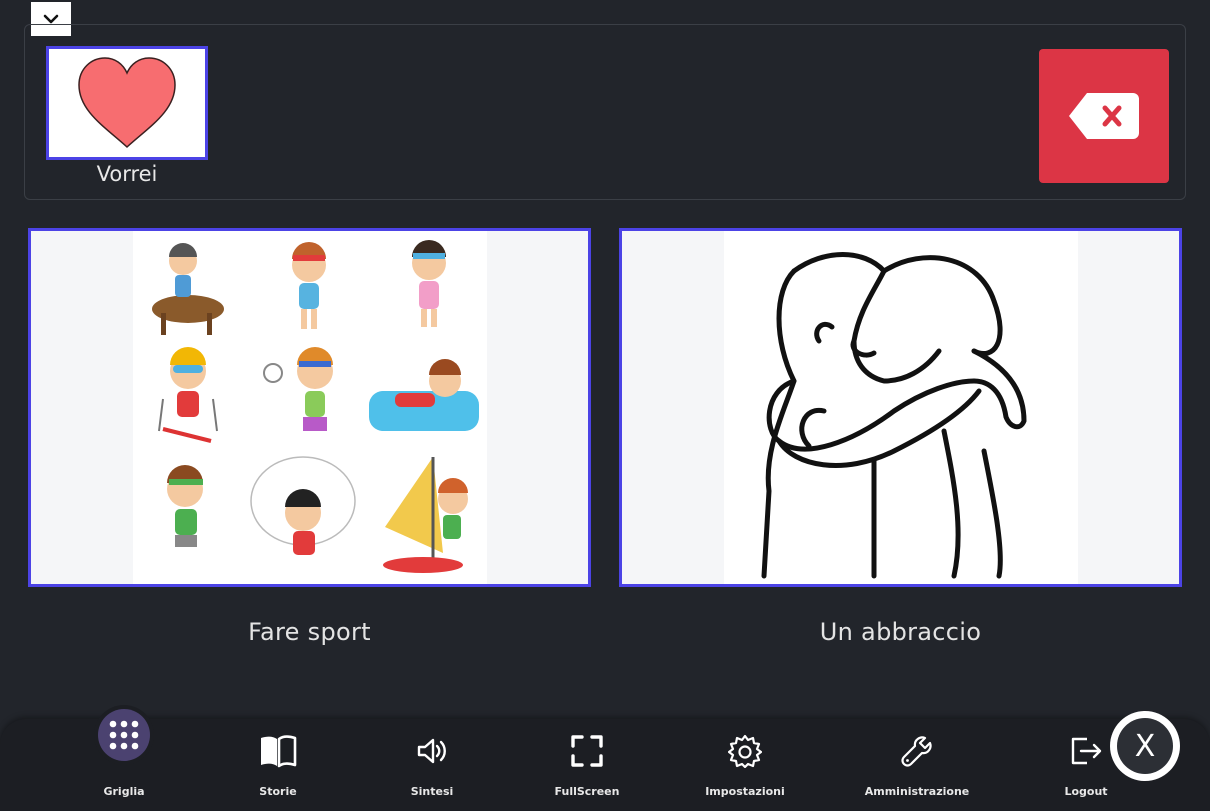 This screenshot has height=811, width=1210. I want to click on hug-image, so click(900, 407).